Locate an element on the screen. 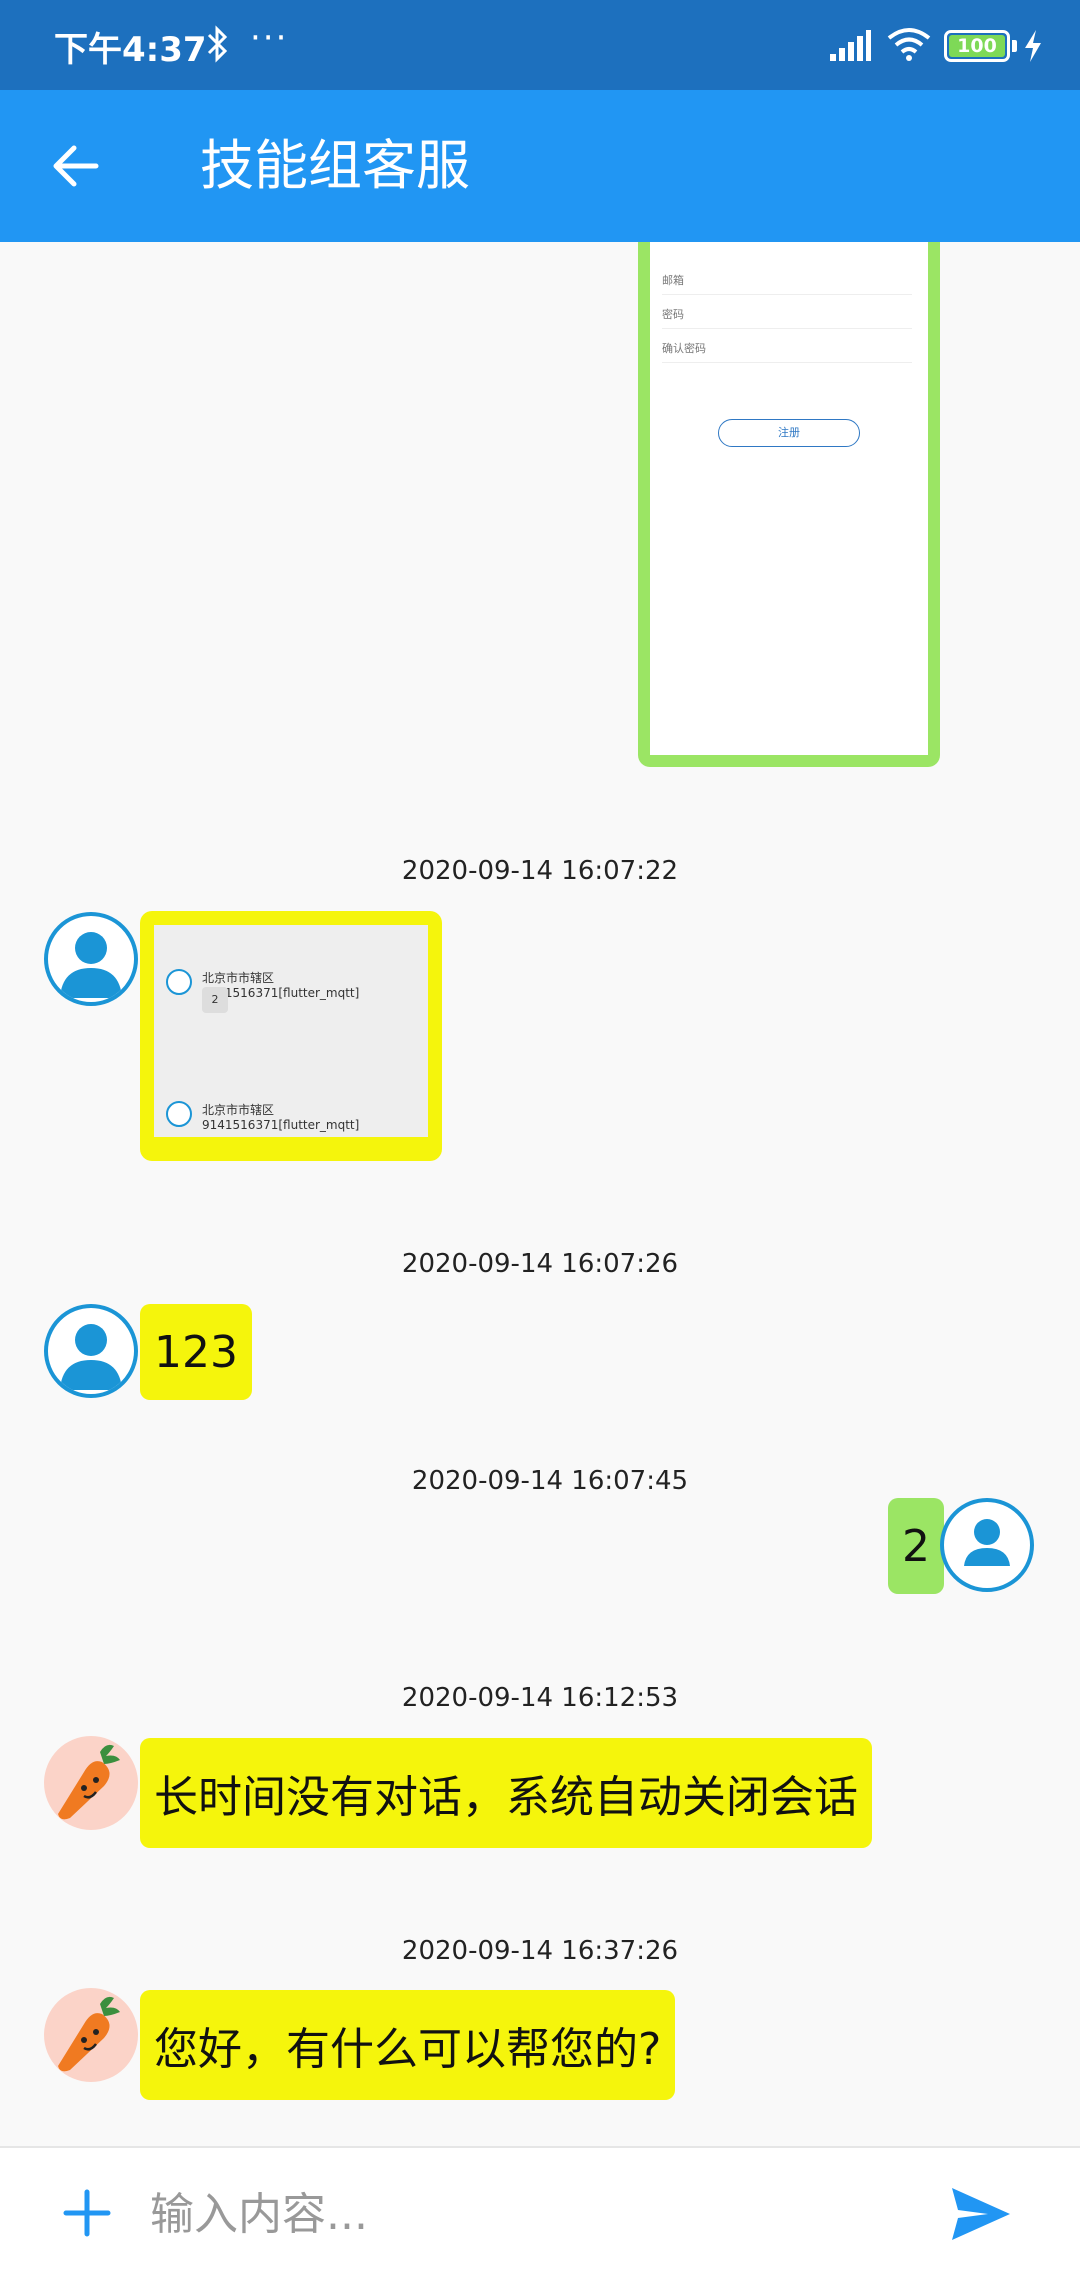 The height and width of the screenshot is (2280, 1080). back-button is located at coordinates (76, 166).